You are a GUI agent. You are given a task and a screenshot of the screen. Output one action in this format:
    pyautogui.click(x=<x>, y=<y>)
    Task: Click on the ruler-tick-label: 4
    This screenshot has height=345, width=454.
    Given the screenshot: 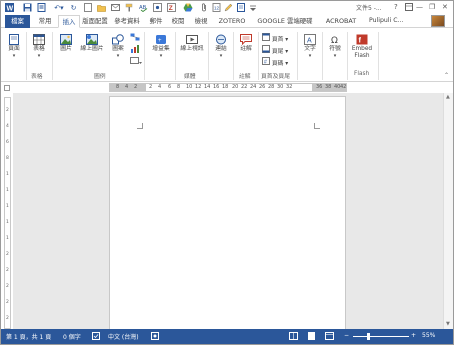 What is the action you would take?
    pyautogui.click(x=127, y=87)
    